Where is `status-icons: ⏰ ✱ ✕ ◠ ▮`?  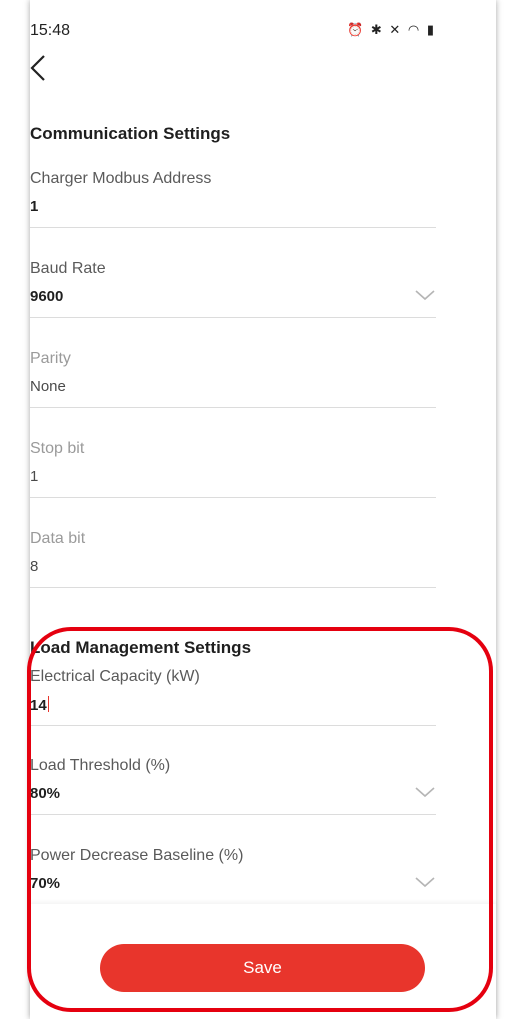 status-icons: ⏰ ✱ ✕ ◠ ▮ is located at coordinates (391, 29).